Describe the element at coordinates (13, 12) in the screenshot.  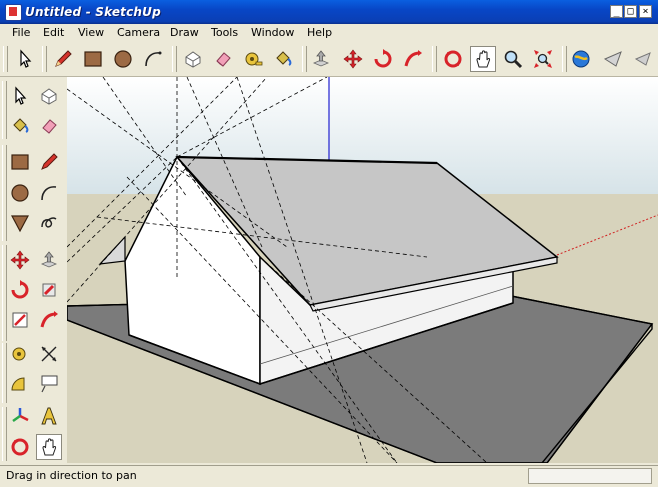
I see `sketchup-app-icon` at that location.